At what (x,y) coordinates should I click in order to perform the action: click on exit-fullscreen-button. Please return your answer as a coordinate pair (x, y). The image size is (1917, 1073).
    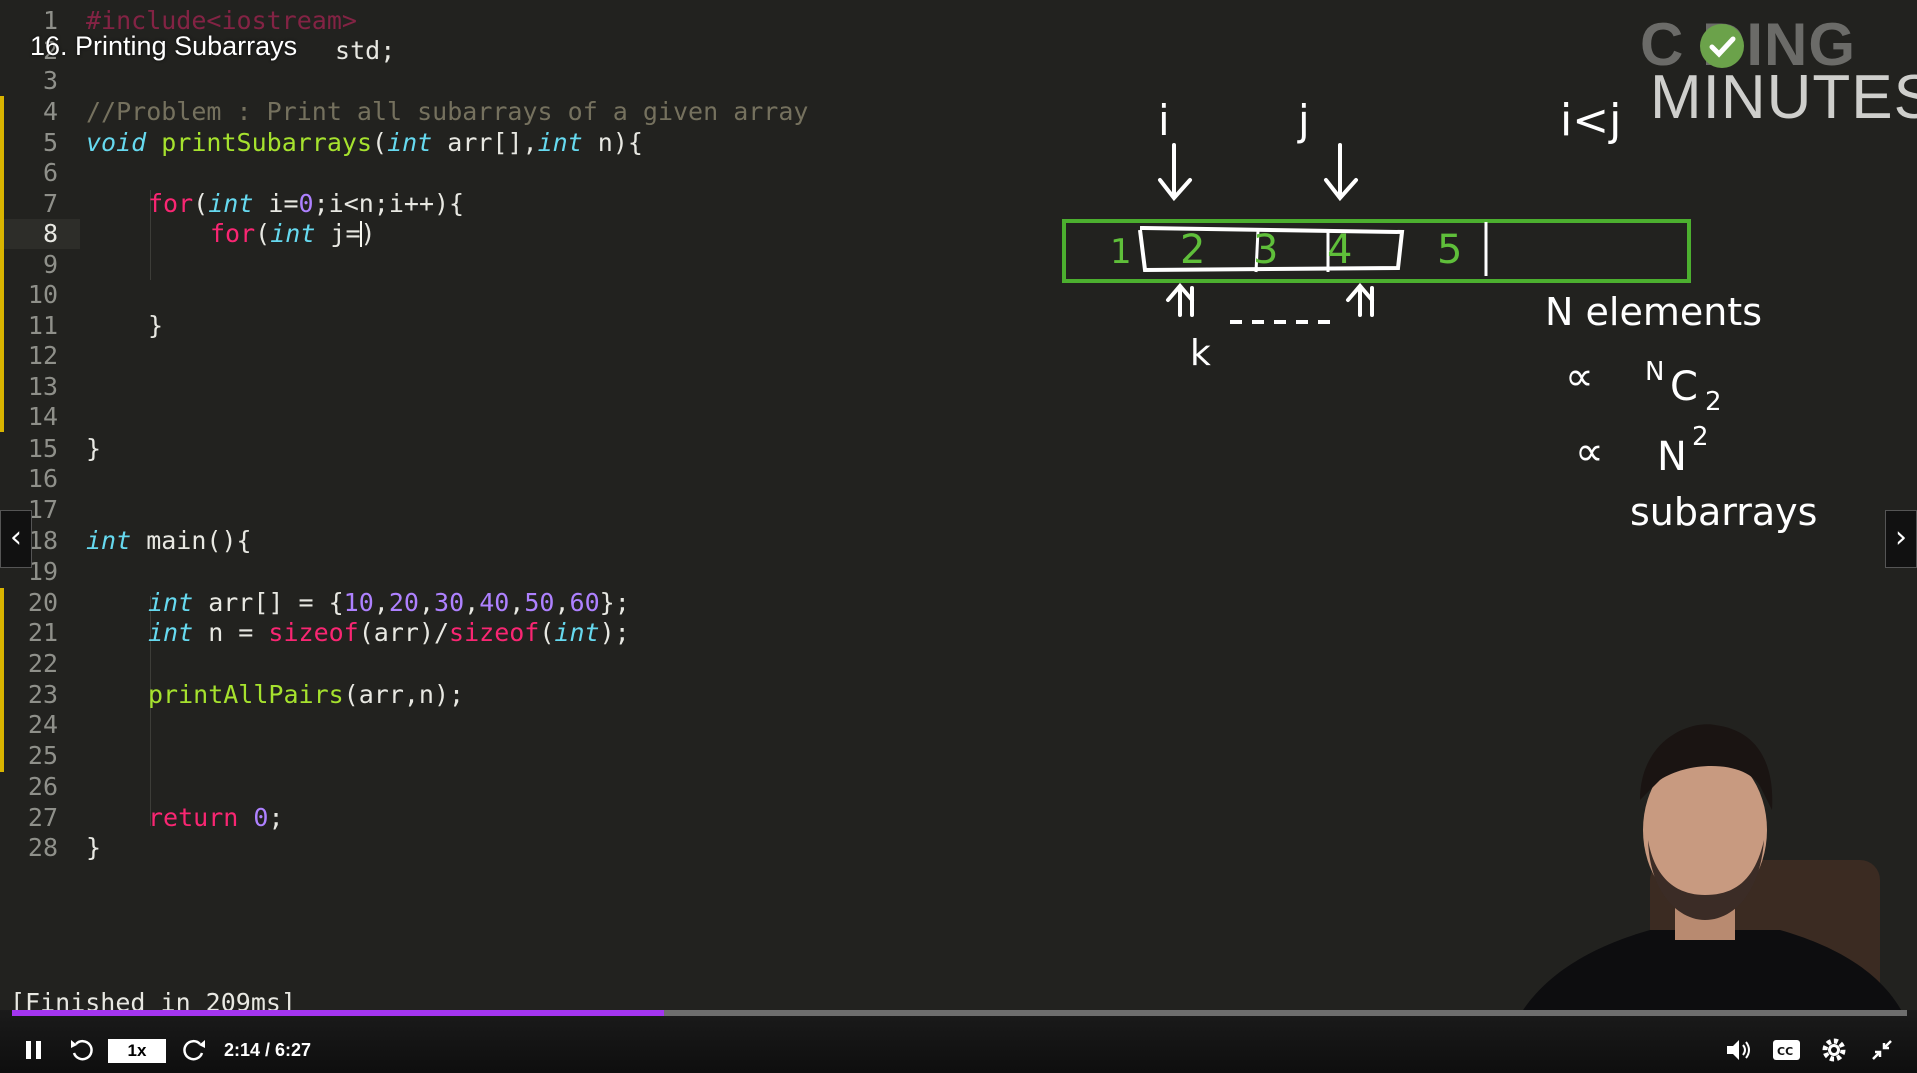
    Looking at the image, I should click on (1882, 1050).